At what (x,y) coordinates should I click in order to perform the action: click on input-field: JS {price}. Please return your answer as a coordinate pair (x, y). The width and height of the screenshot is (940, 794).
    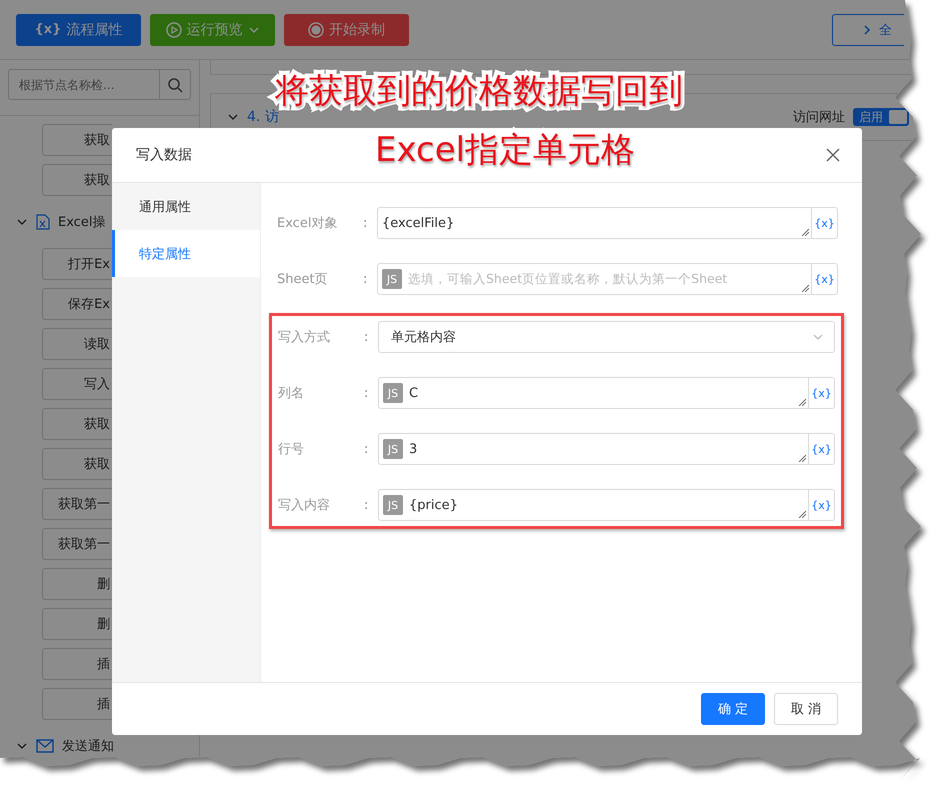
    Looking at the image, I should click on (593, 505).